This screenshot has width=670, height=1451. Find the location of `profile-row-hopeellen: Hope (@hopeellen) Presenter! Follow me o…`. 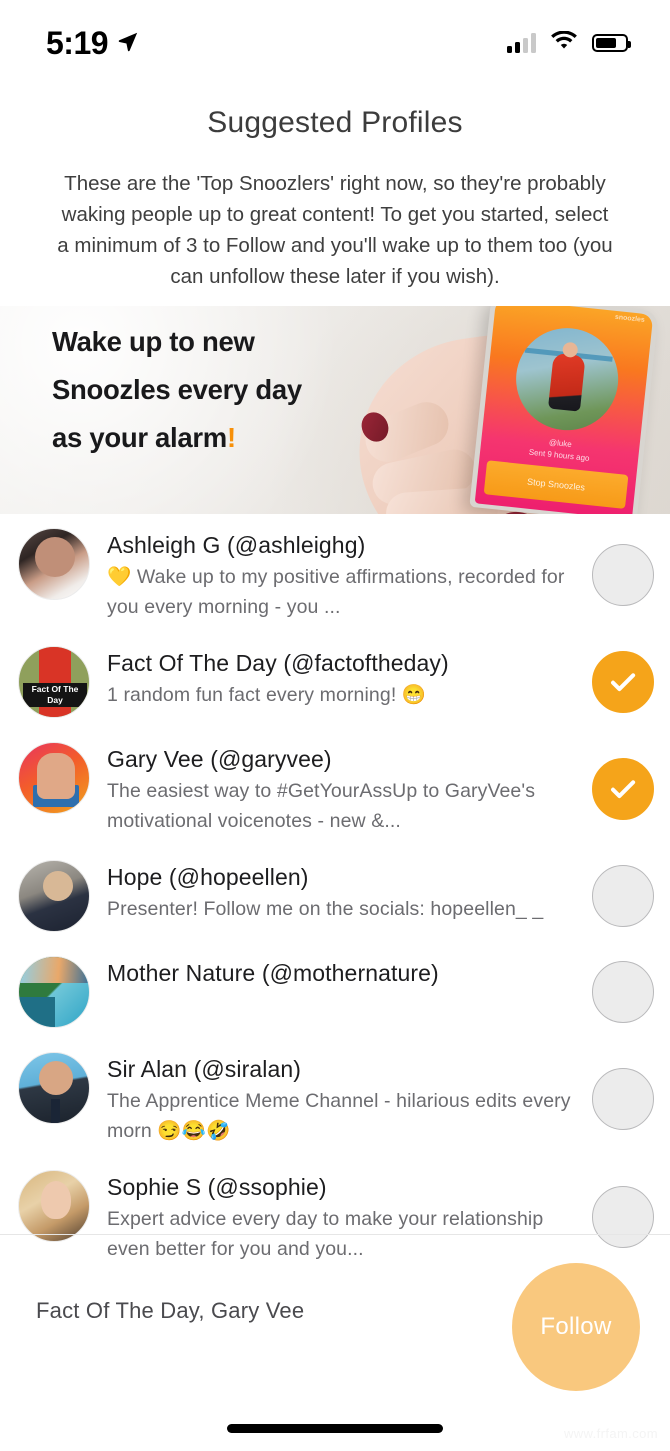

profile-row-hopeellen: Hope (@hopeellen) Presenter! Follow me o… is located at coordinates (335, 894).